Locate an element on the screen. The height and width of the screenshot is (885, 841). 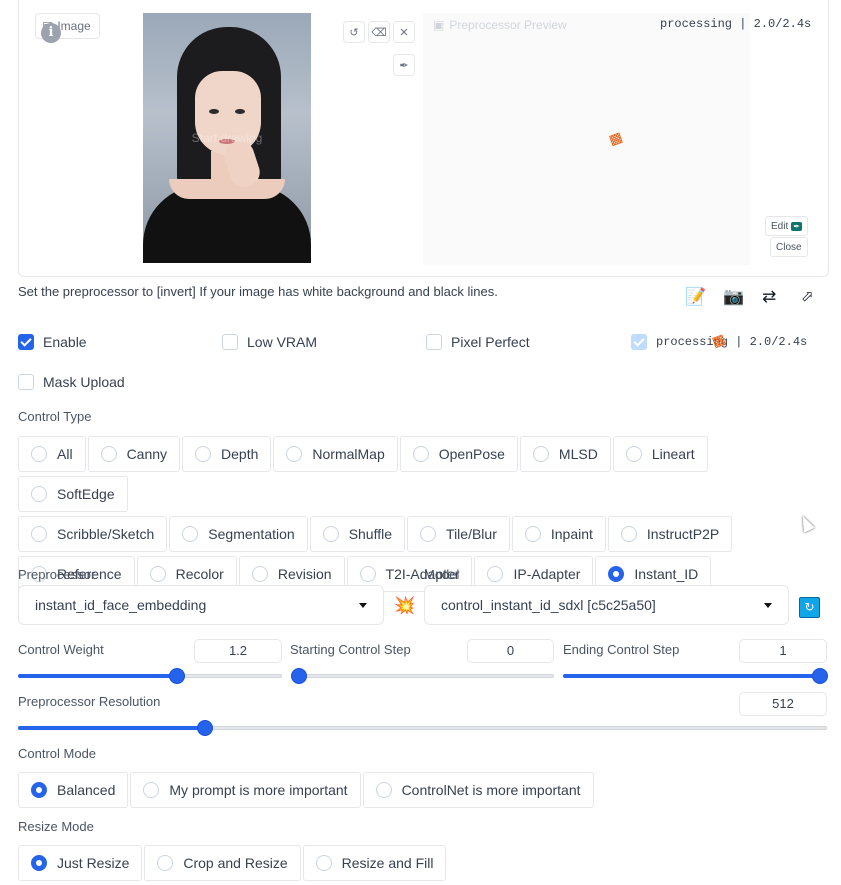
starting-step-slider is located at coordinates (422, 676).